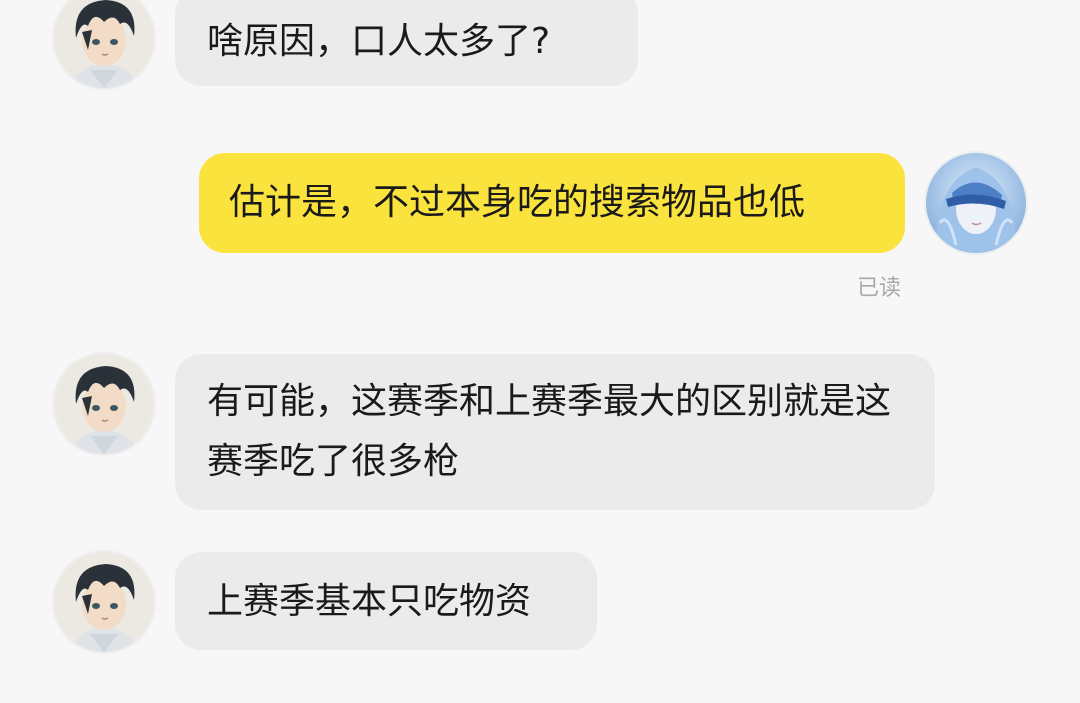  What do you see at coordinates (549, 431) in the screenshot?
I see `message-text: 有可能，这赛季和上赛季最大的区别就是这赛季吃了很多枪` at bounding box center [549, 431].